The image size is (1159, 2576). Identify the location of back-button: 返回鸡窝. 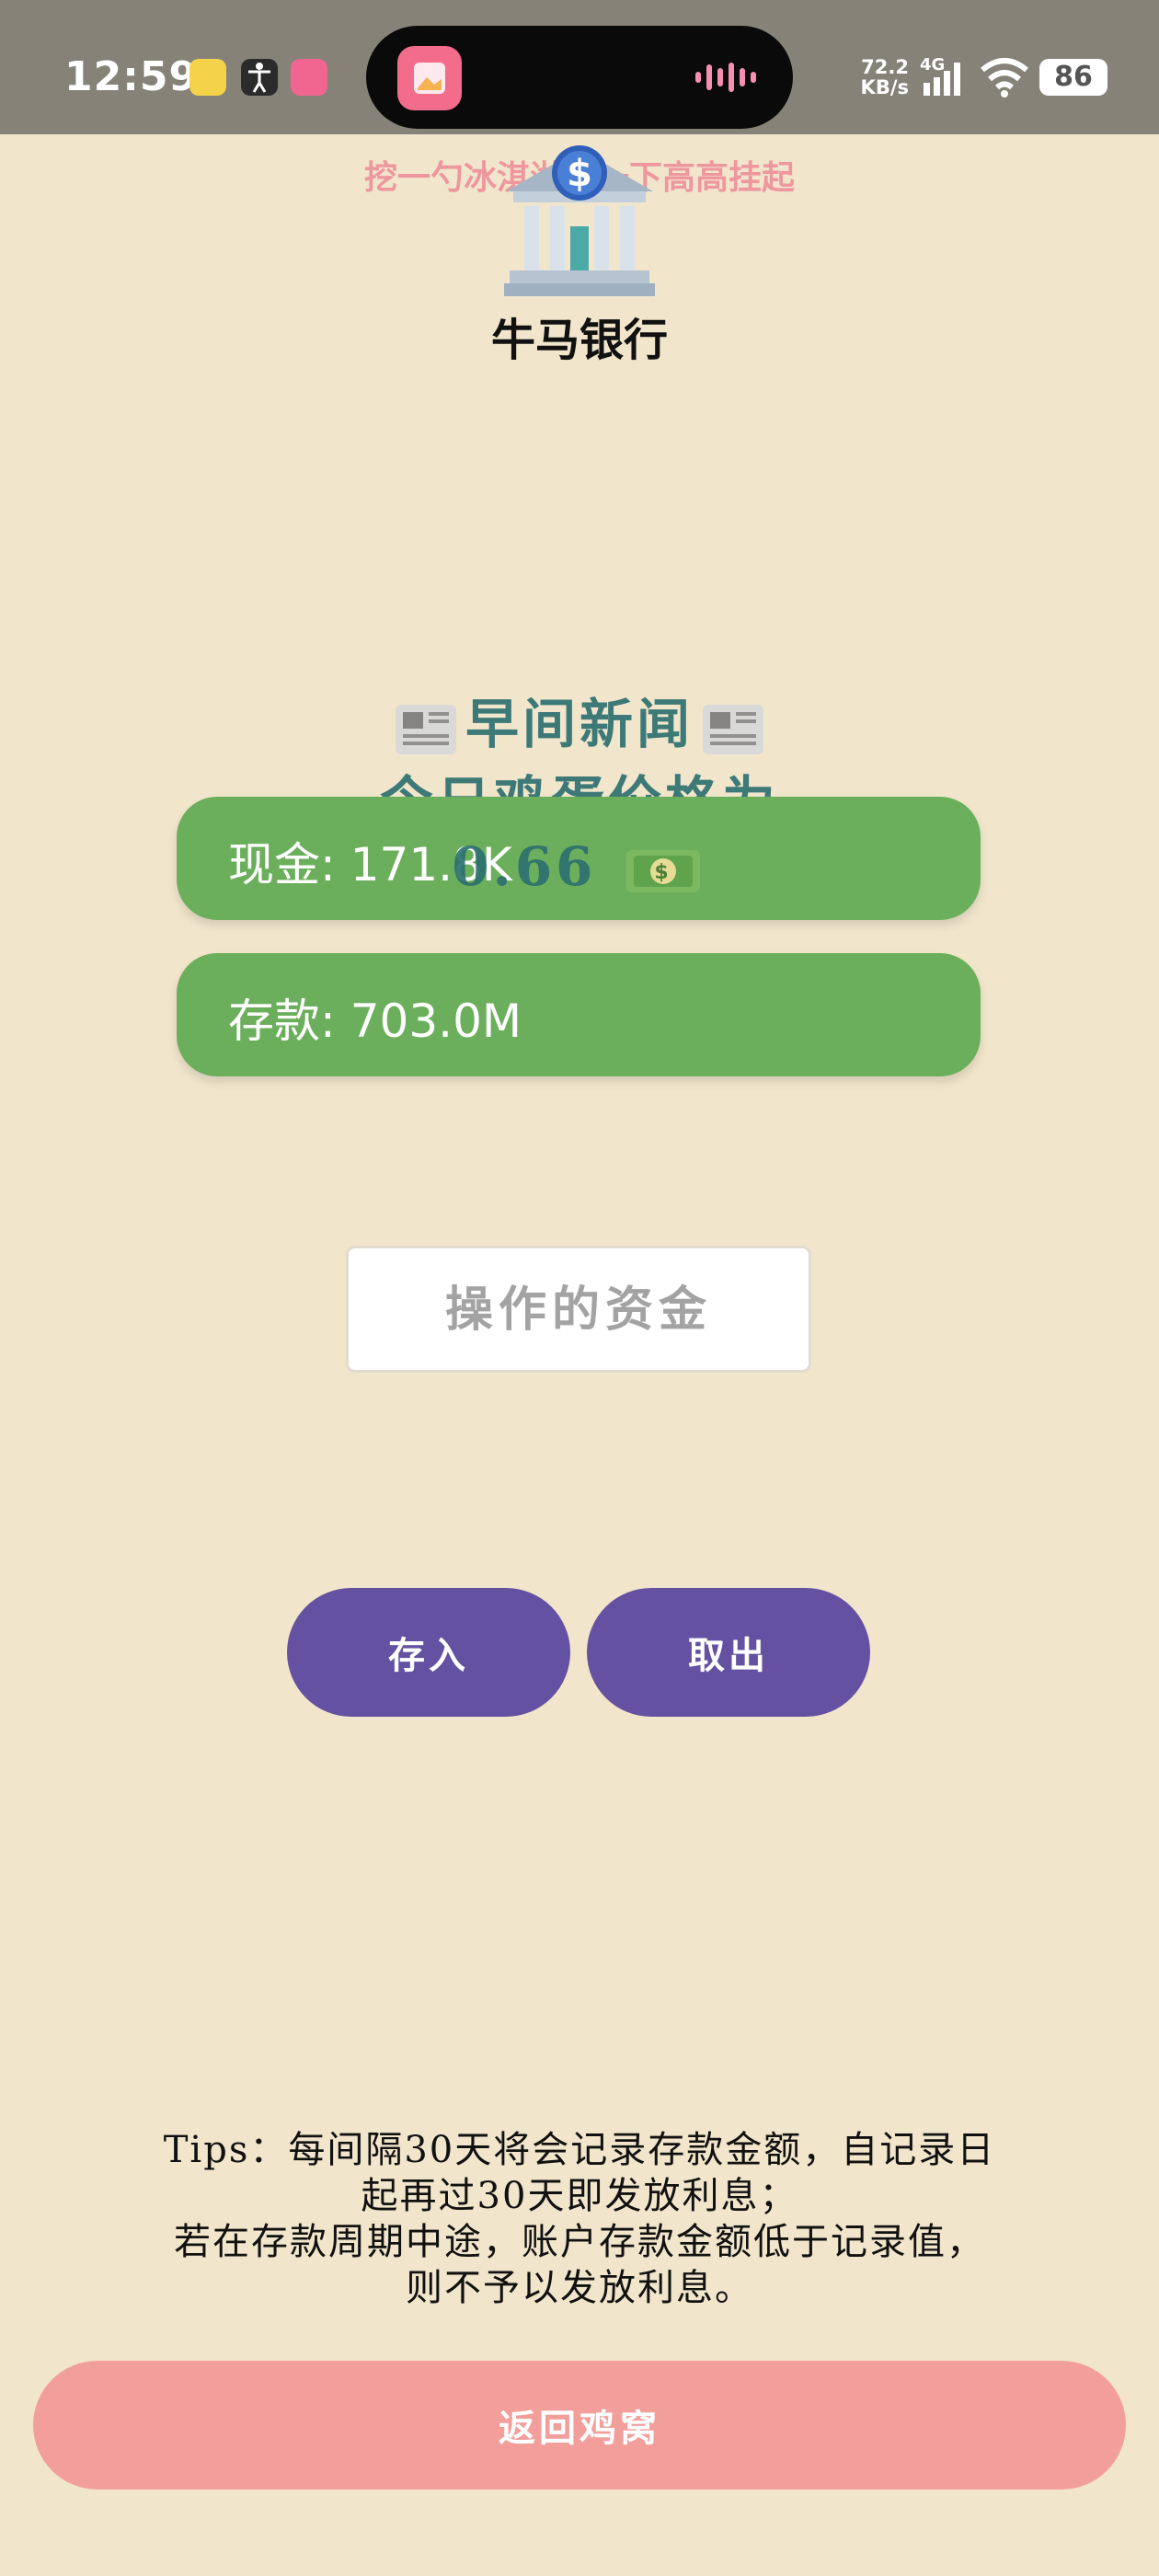
(579, 2425).